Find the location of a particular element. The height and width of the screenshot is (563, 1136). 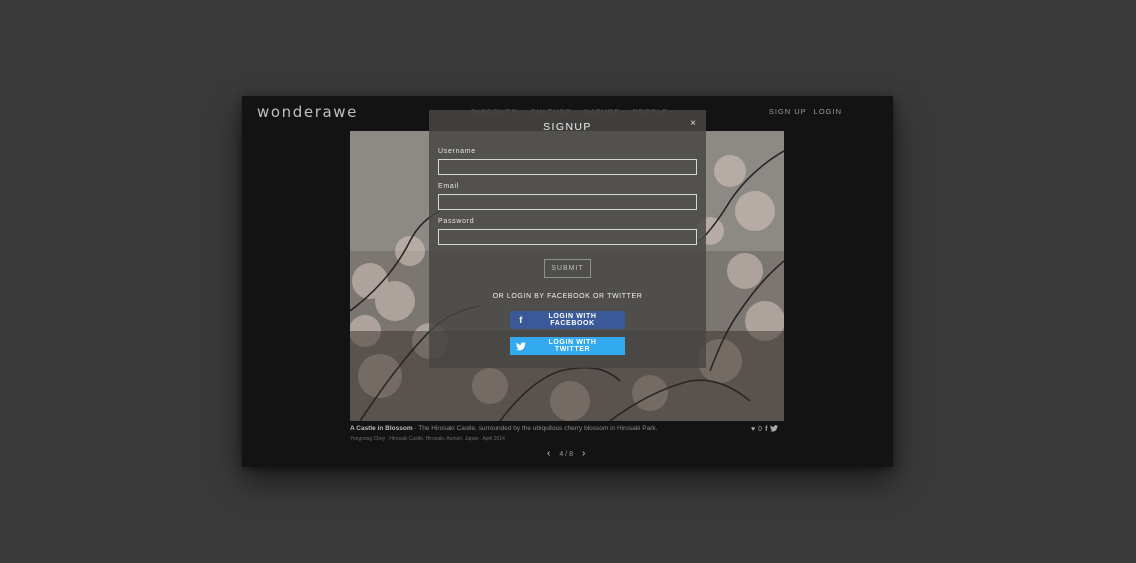

photo-actions: ♥ 0 f is located at coordinates (765, 429).